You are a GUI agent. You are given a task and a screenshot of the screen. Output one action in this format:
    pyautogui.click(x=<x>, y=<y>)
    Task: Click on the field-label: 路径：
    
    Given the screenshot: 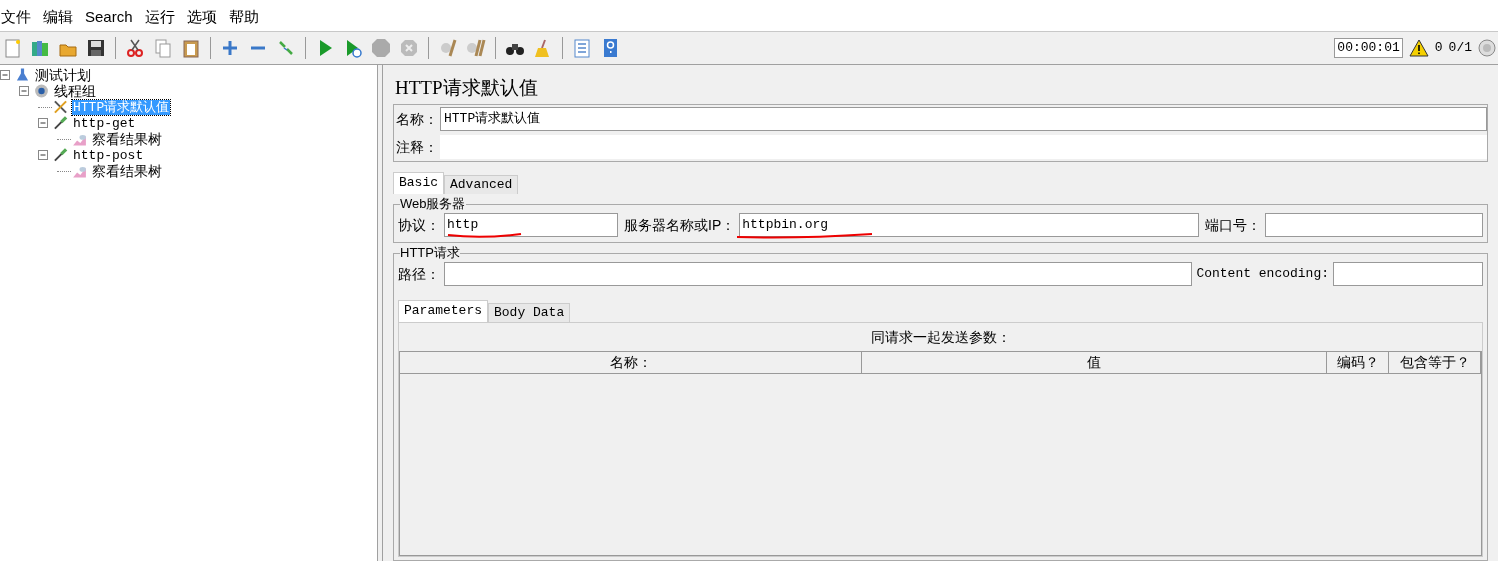 What is the action you would take?
    pyautogui.click(x=419, y=274)
    